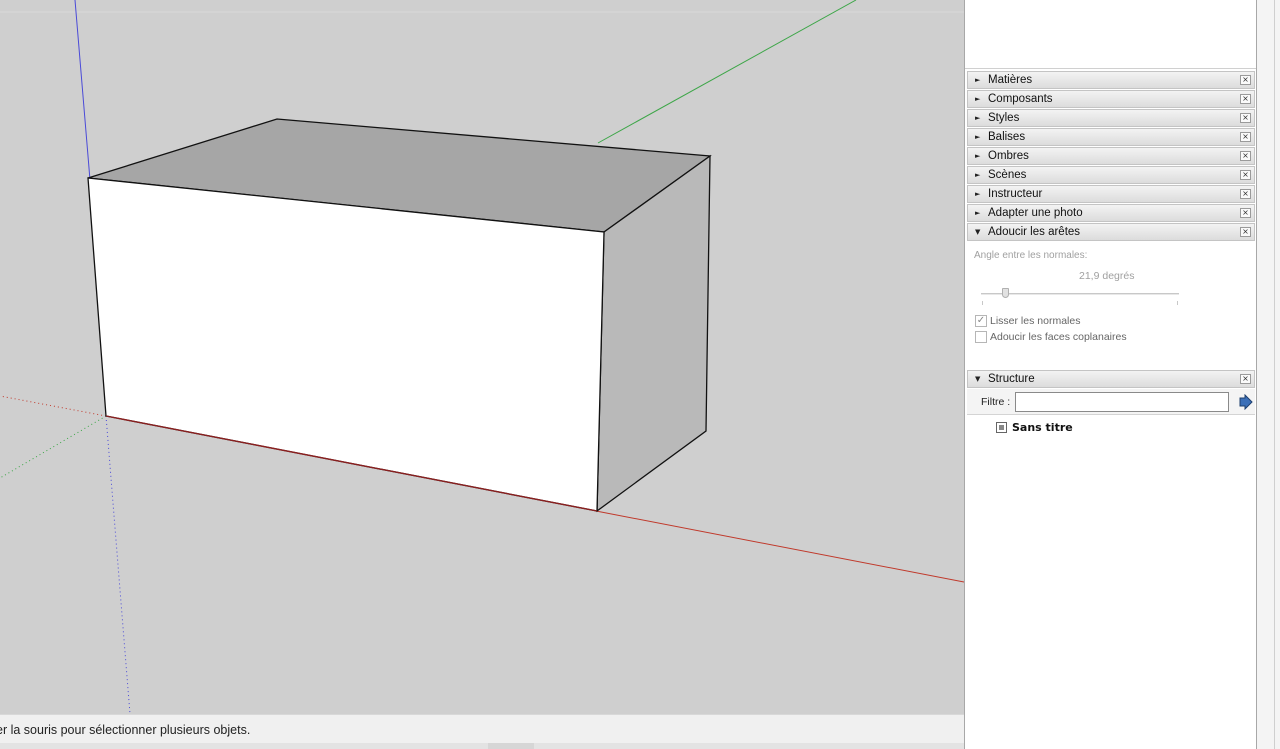 This screenshot has height=749, width=1280. I want to click on tray-top-area, so click(1110, 34).